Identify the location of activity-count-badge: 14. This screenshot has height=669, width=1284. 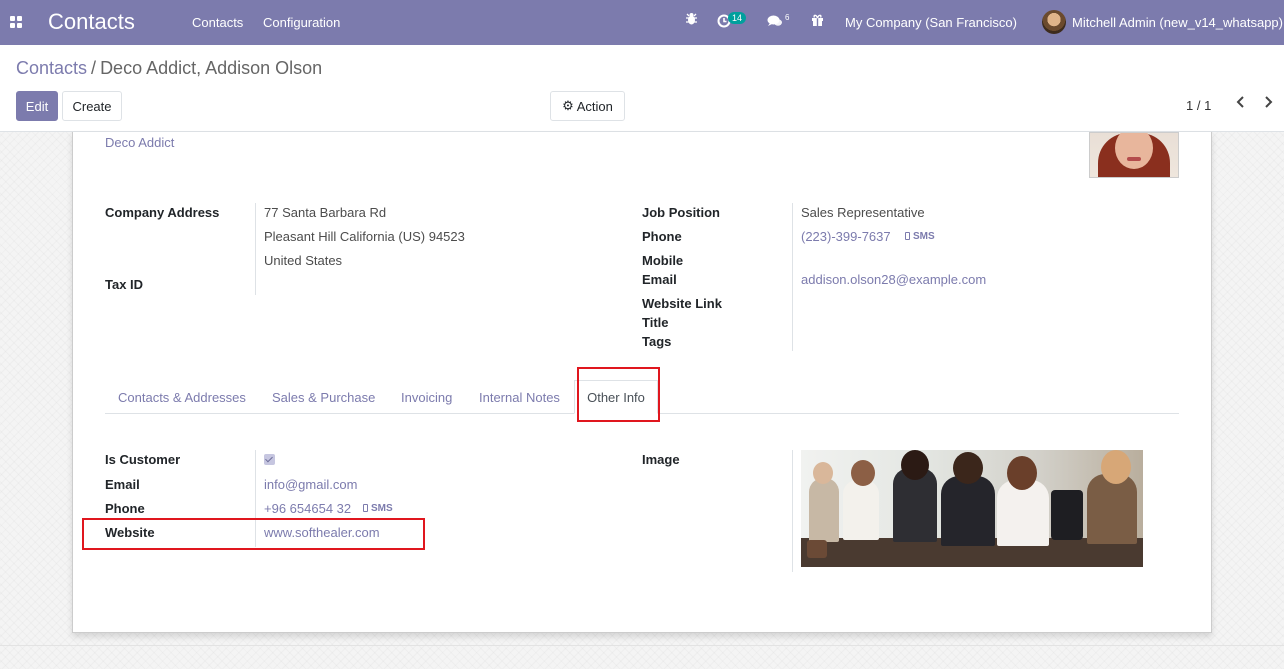
(737, 18).